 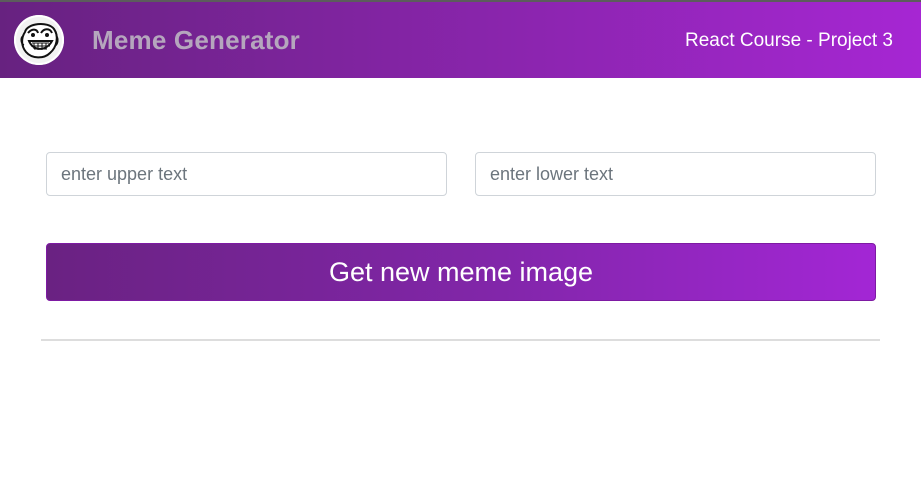 What do you see at coordinates (461, 174) in the screenshot?
I see `meme-text-inputs` at bounding box center [461, 174].